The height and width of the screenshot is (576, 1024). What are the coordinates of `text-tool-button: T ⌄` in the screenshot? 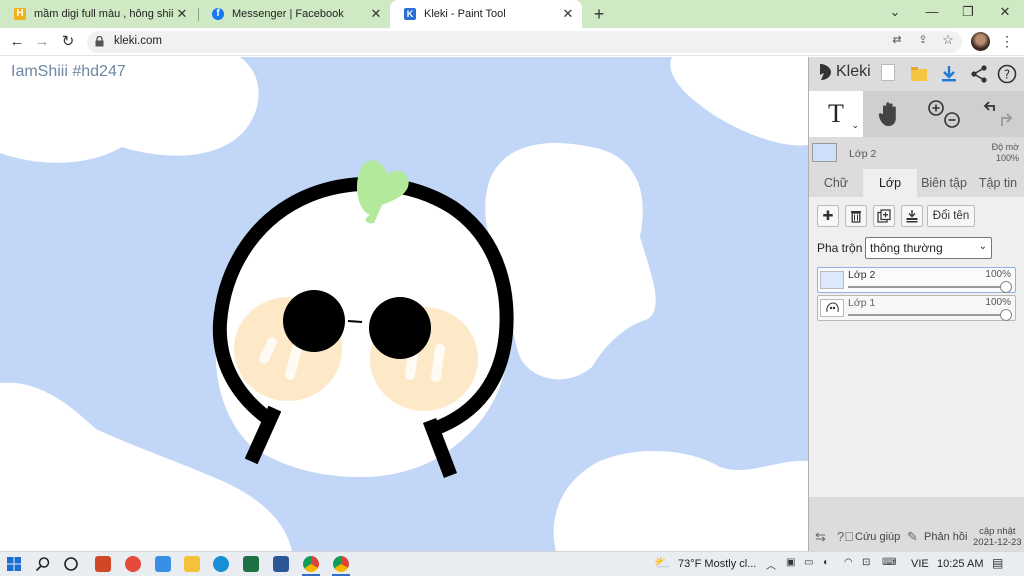 It's located at (836, 114).